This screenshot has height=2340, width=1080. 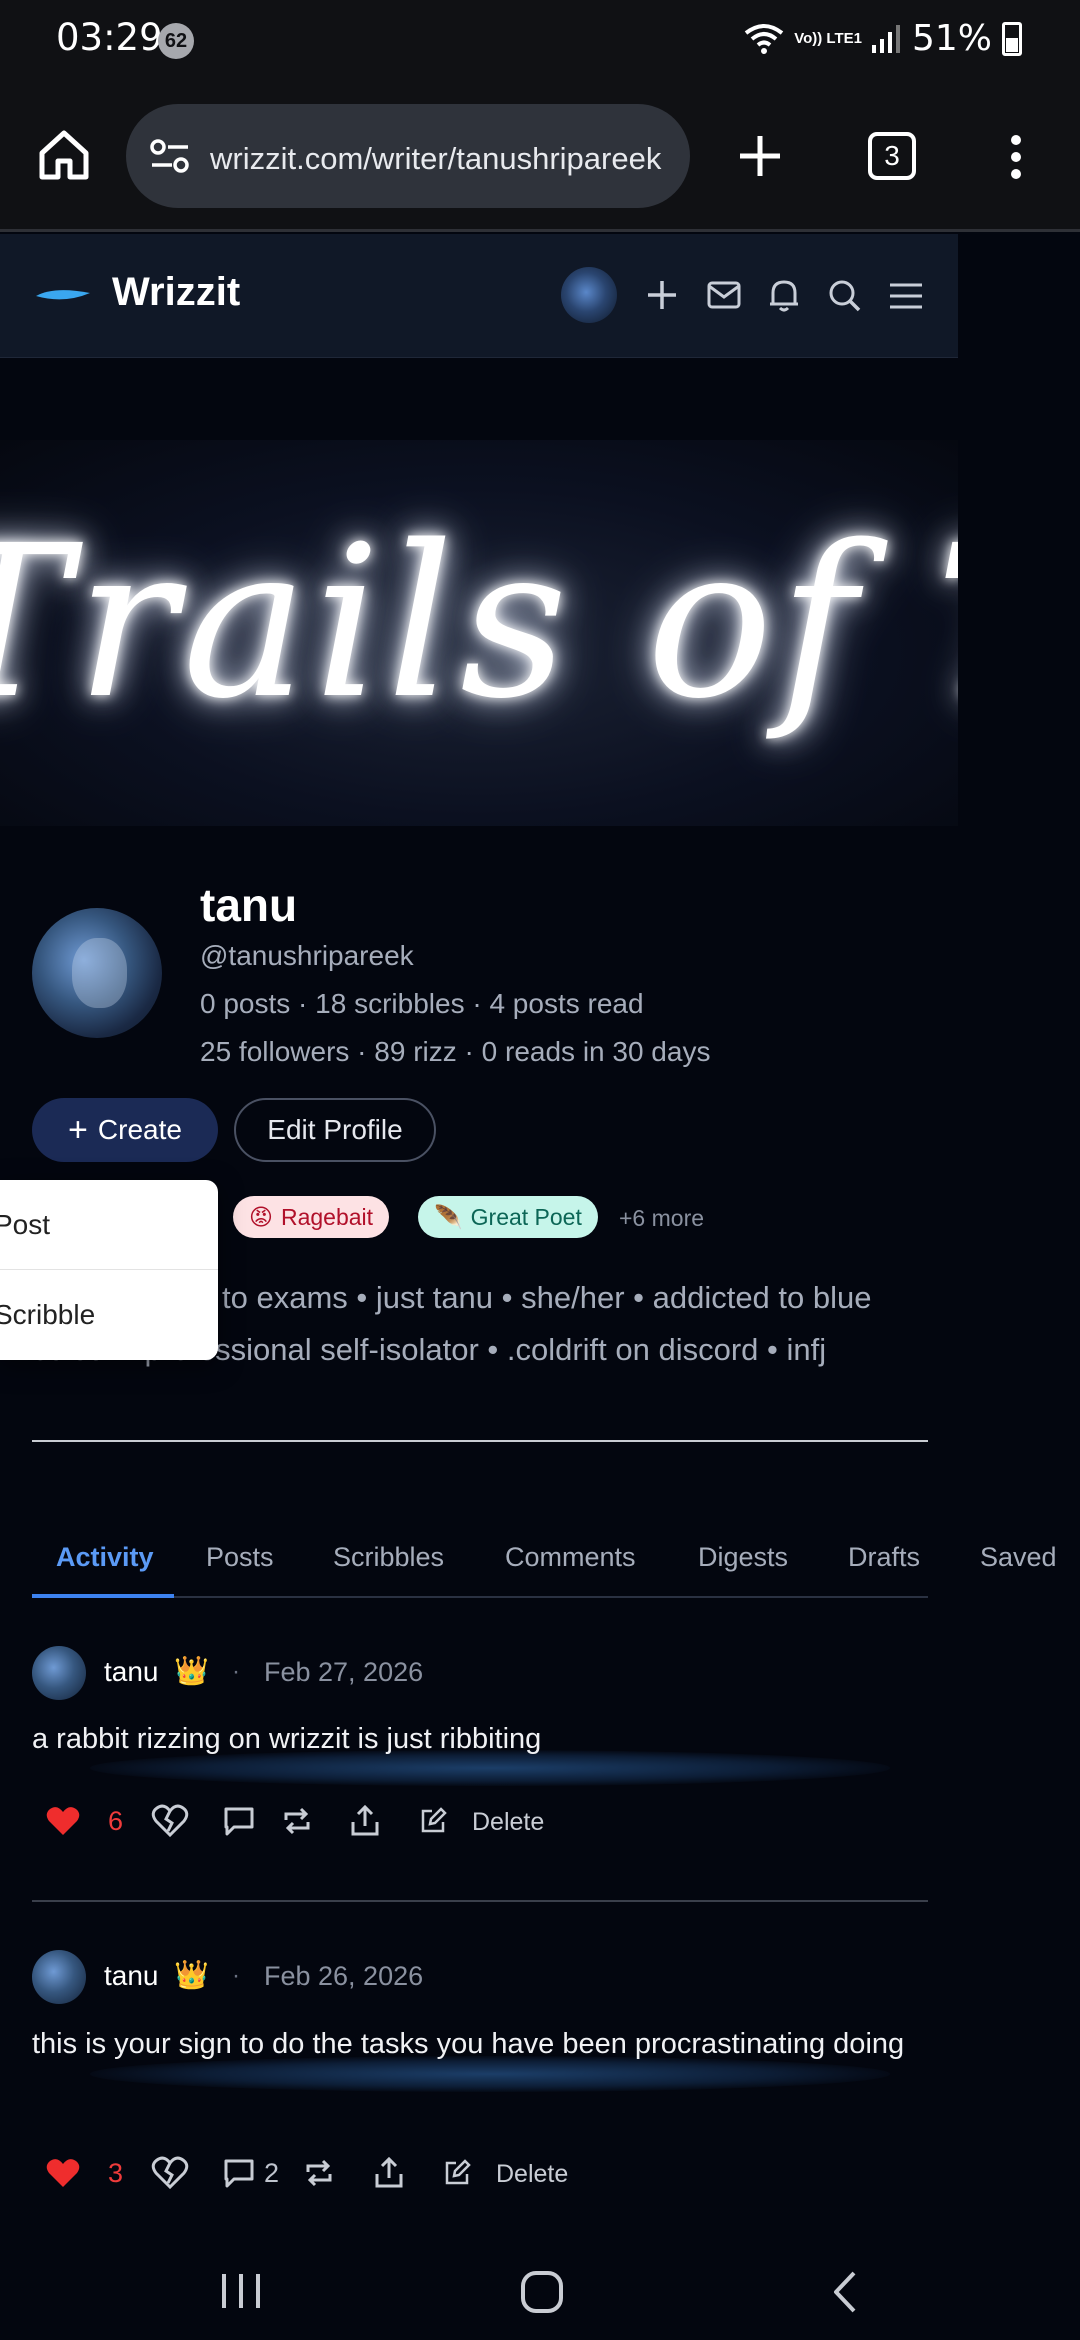 What do you see at coordinates (743, 1557) in the screenshot?
I see `tab-digests: Digests` at bounding box center [743, 1557].